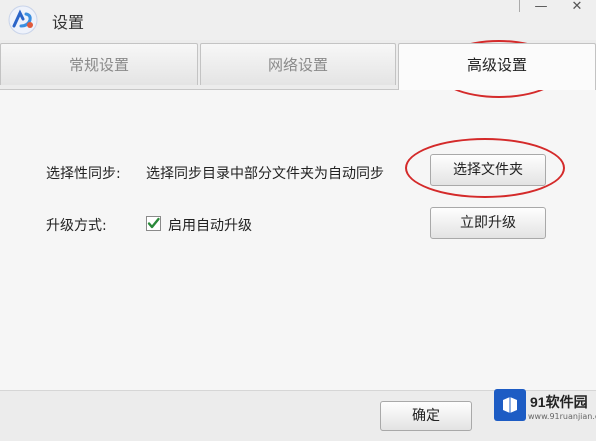 This screenshot has width=596, height=441. I want to click on select-folders-button: 选择文件夹, so click(488, 170).